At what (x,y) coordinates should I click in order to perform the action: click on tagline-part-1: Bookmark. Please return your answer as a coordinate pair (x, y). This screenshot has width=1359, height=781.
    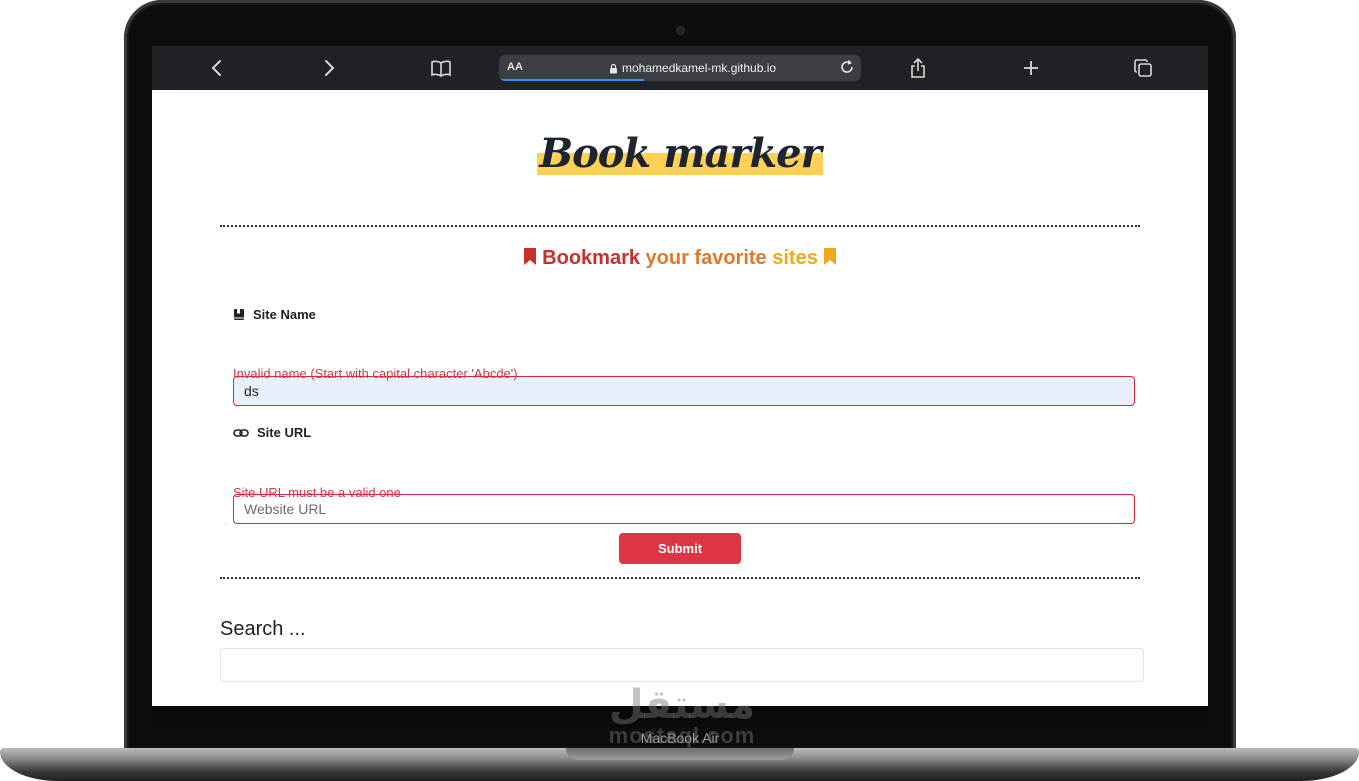
    Looking at the image, I should click on (594, 258).